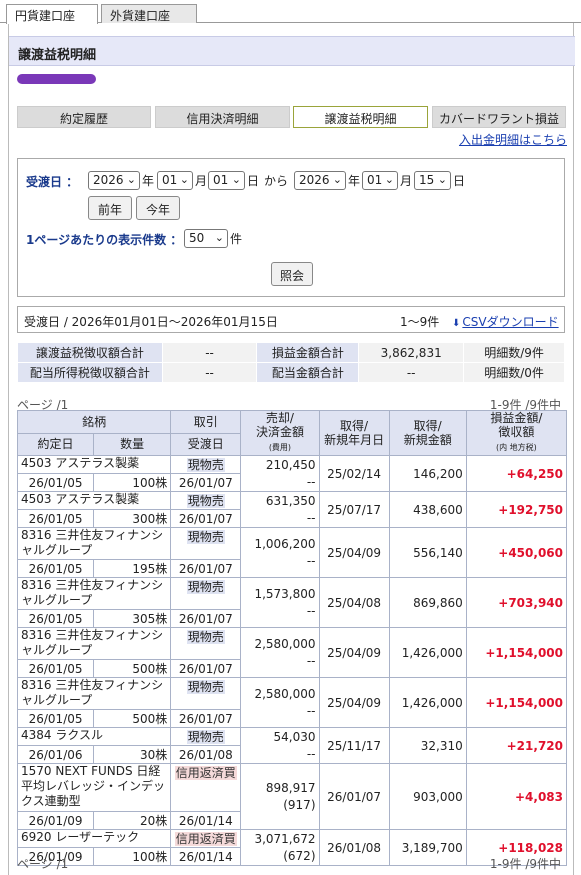  Describe the element at coordinates (516, 473) in the screenshot. I see `pl-amount: +64,250` at that location.